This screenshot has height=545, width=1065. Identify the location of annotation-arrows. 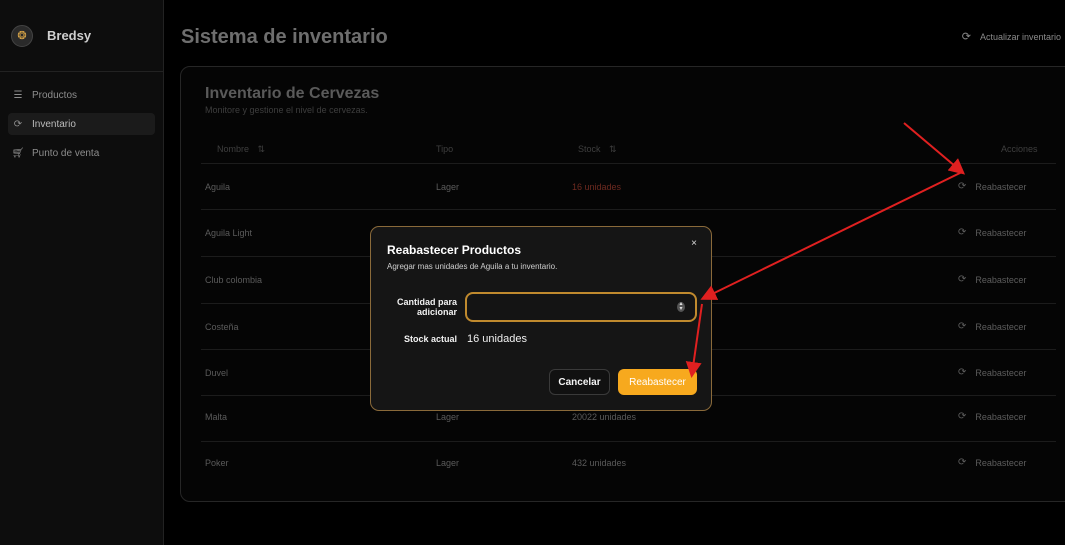
(825, 250).